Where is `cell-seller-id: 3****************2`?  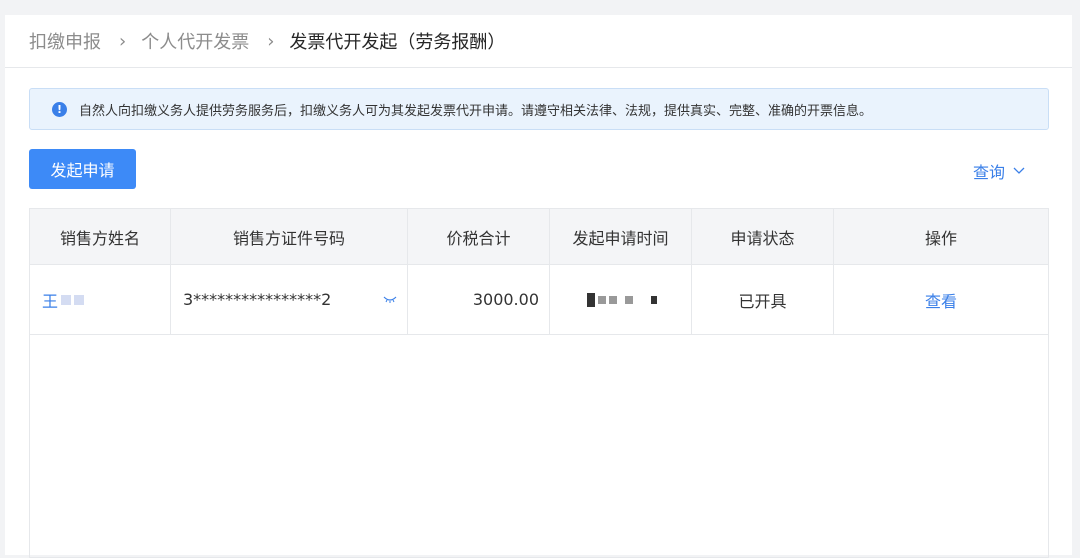
cell-seller-id: 3****************2 is located at coordinates (289, 299).